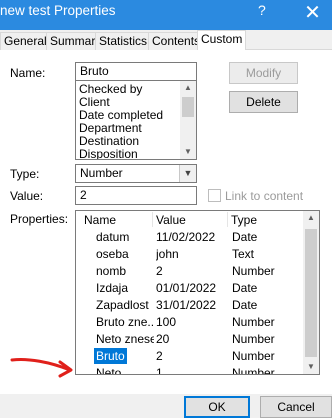 This screenshot has width=332, height=418. I want to click on table-row: datum 11/02/2022 Date, so click(189, 237).